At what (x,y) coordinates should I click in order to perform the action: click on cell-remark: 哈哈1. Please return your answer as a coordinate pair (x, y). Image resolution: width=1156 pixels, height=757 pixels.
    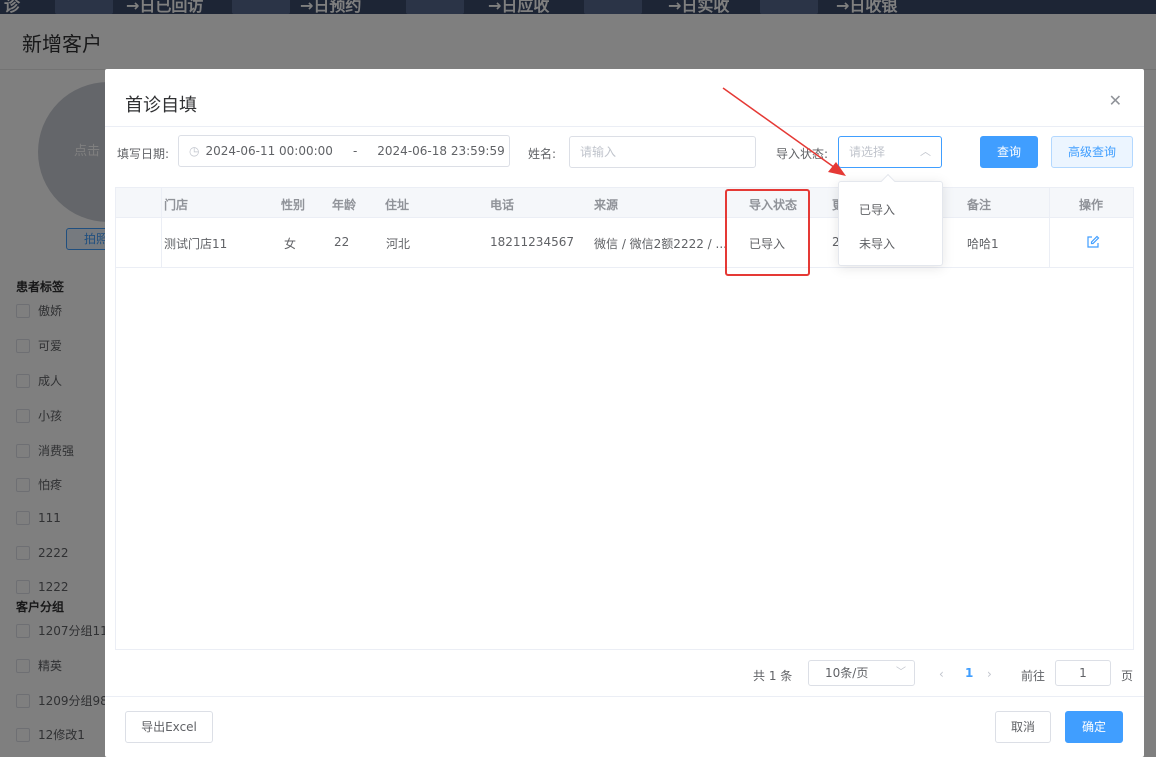
    Looking at the image, I should click on (983, 244).